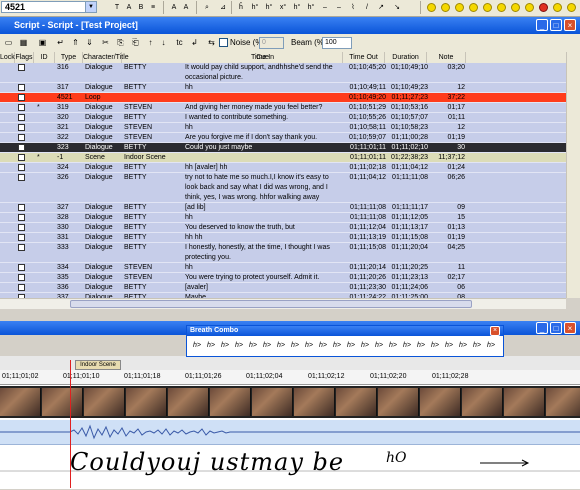  What do you see at coordinates (98, 365) in the screenshot?
I see `scene-label: Indoor Scene` at bounding box center [98, 365].